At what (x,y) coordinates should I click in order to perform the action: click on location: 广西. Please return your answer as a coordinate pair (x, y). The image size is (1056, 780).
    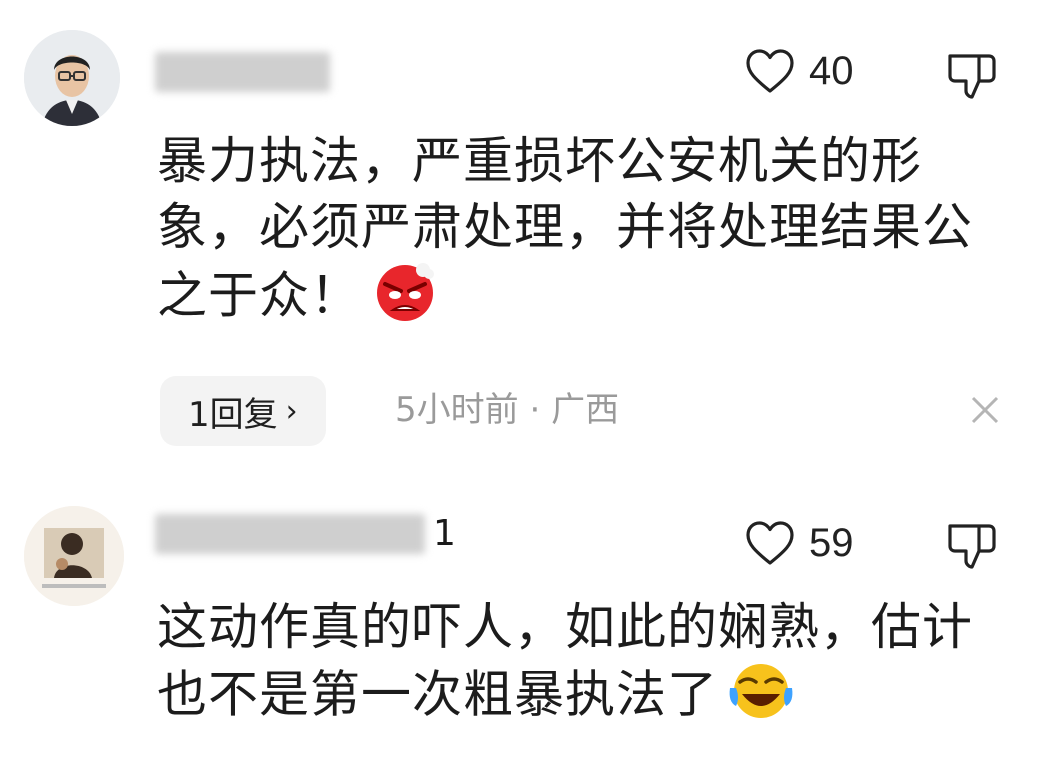
    Looking at the image, I should click on (585, 410).